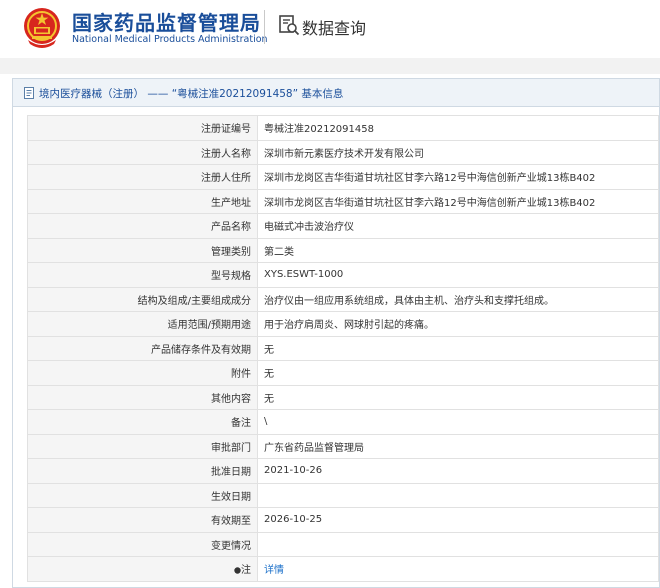 This screenshot has height=588, width=660. I want to click on row-label: 附件, so click(142, 373).